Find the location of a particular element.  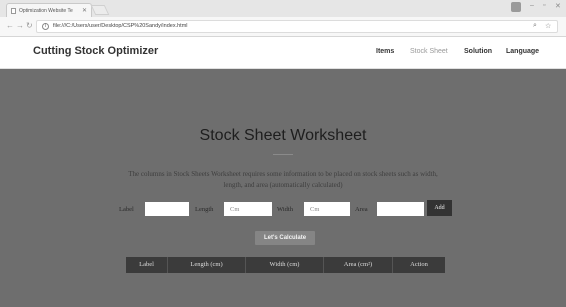

maximize-icon: ▫ is located at coordinates (544, 5).